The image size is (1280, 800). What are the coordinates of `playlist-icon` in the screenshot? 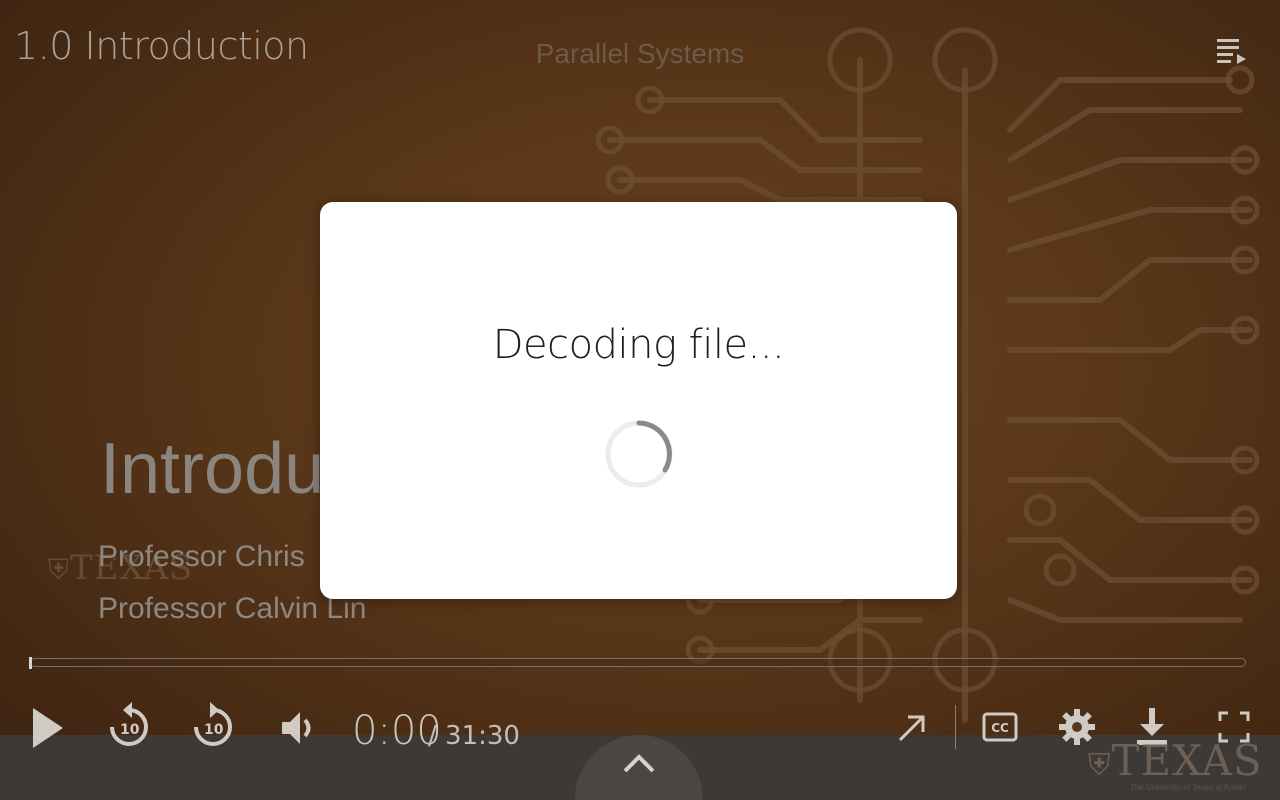 It's located at (1231, 51).